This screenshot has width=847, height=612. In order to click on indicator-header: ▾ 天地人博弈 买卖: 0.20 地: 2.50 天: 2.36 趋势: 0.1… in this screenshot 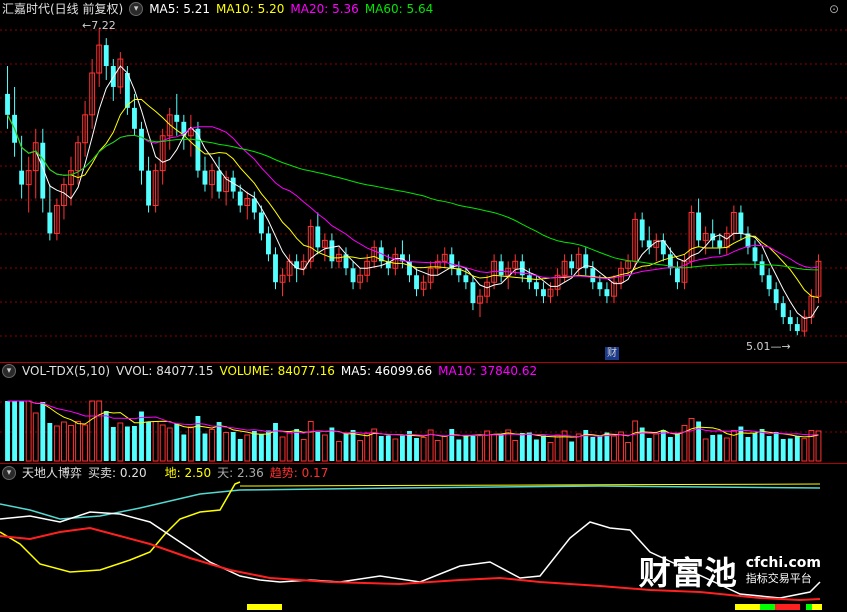, I will do `click(165, 473)`.